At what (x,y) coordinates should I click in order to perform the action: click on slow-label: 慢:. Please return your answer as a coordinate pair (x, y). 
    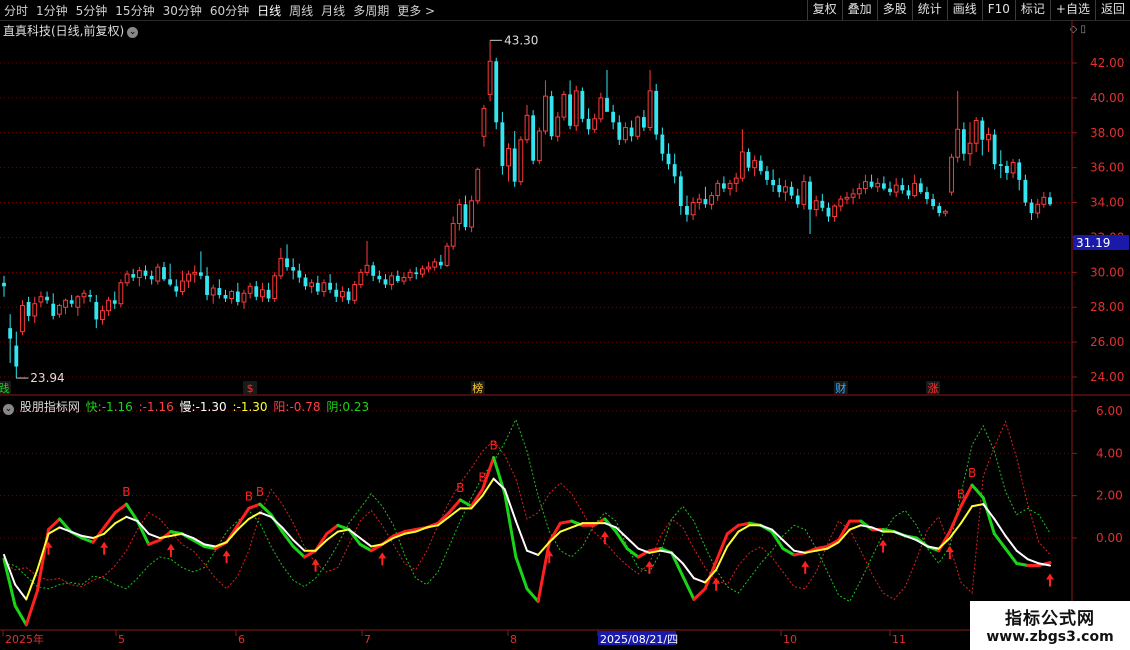
    Looking at the image, I should click on (187, 407).